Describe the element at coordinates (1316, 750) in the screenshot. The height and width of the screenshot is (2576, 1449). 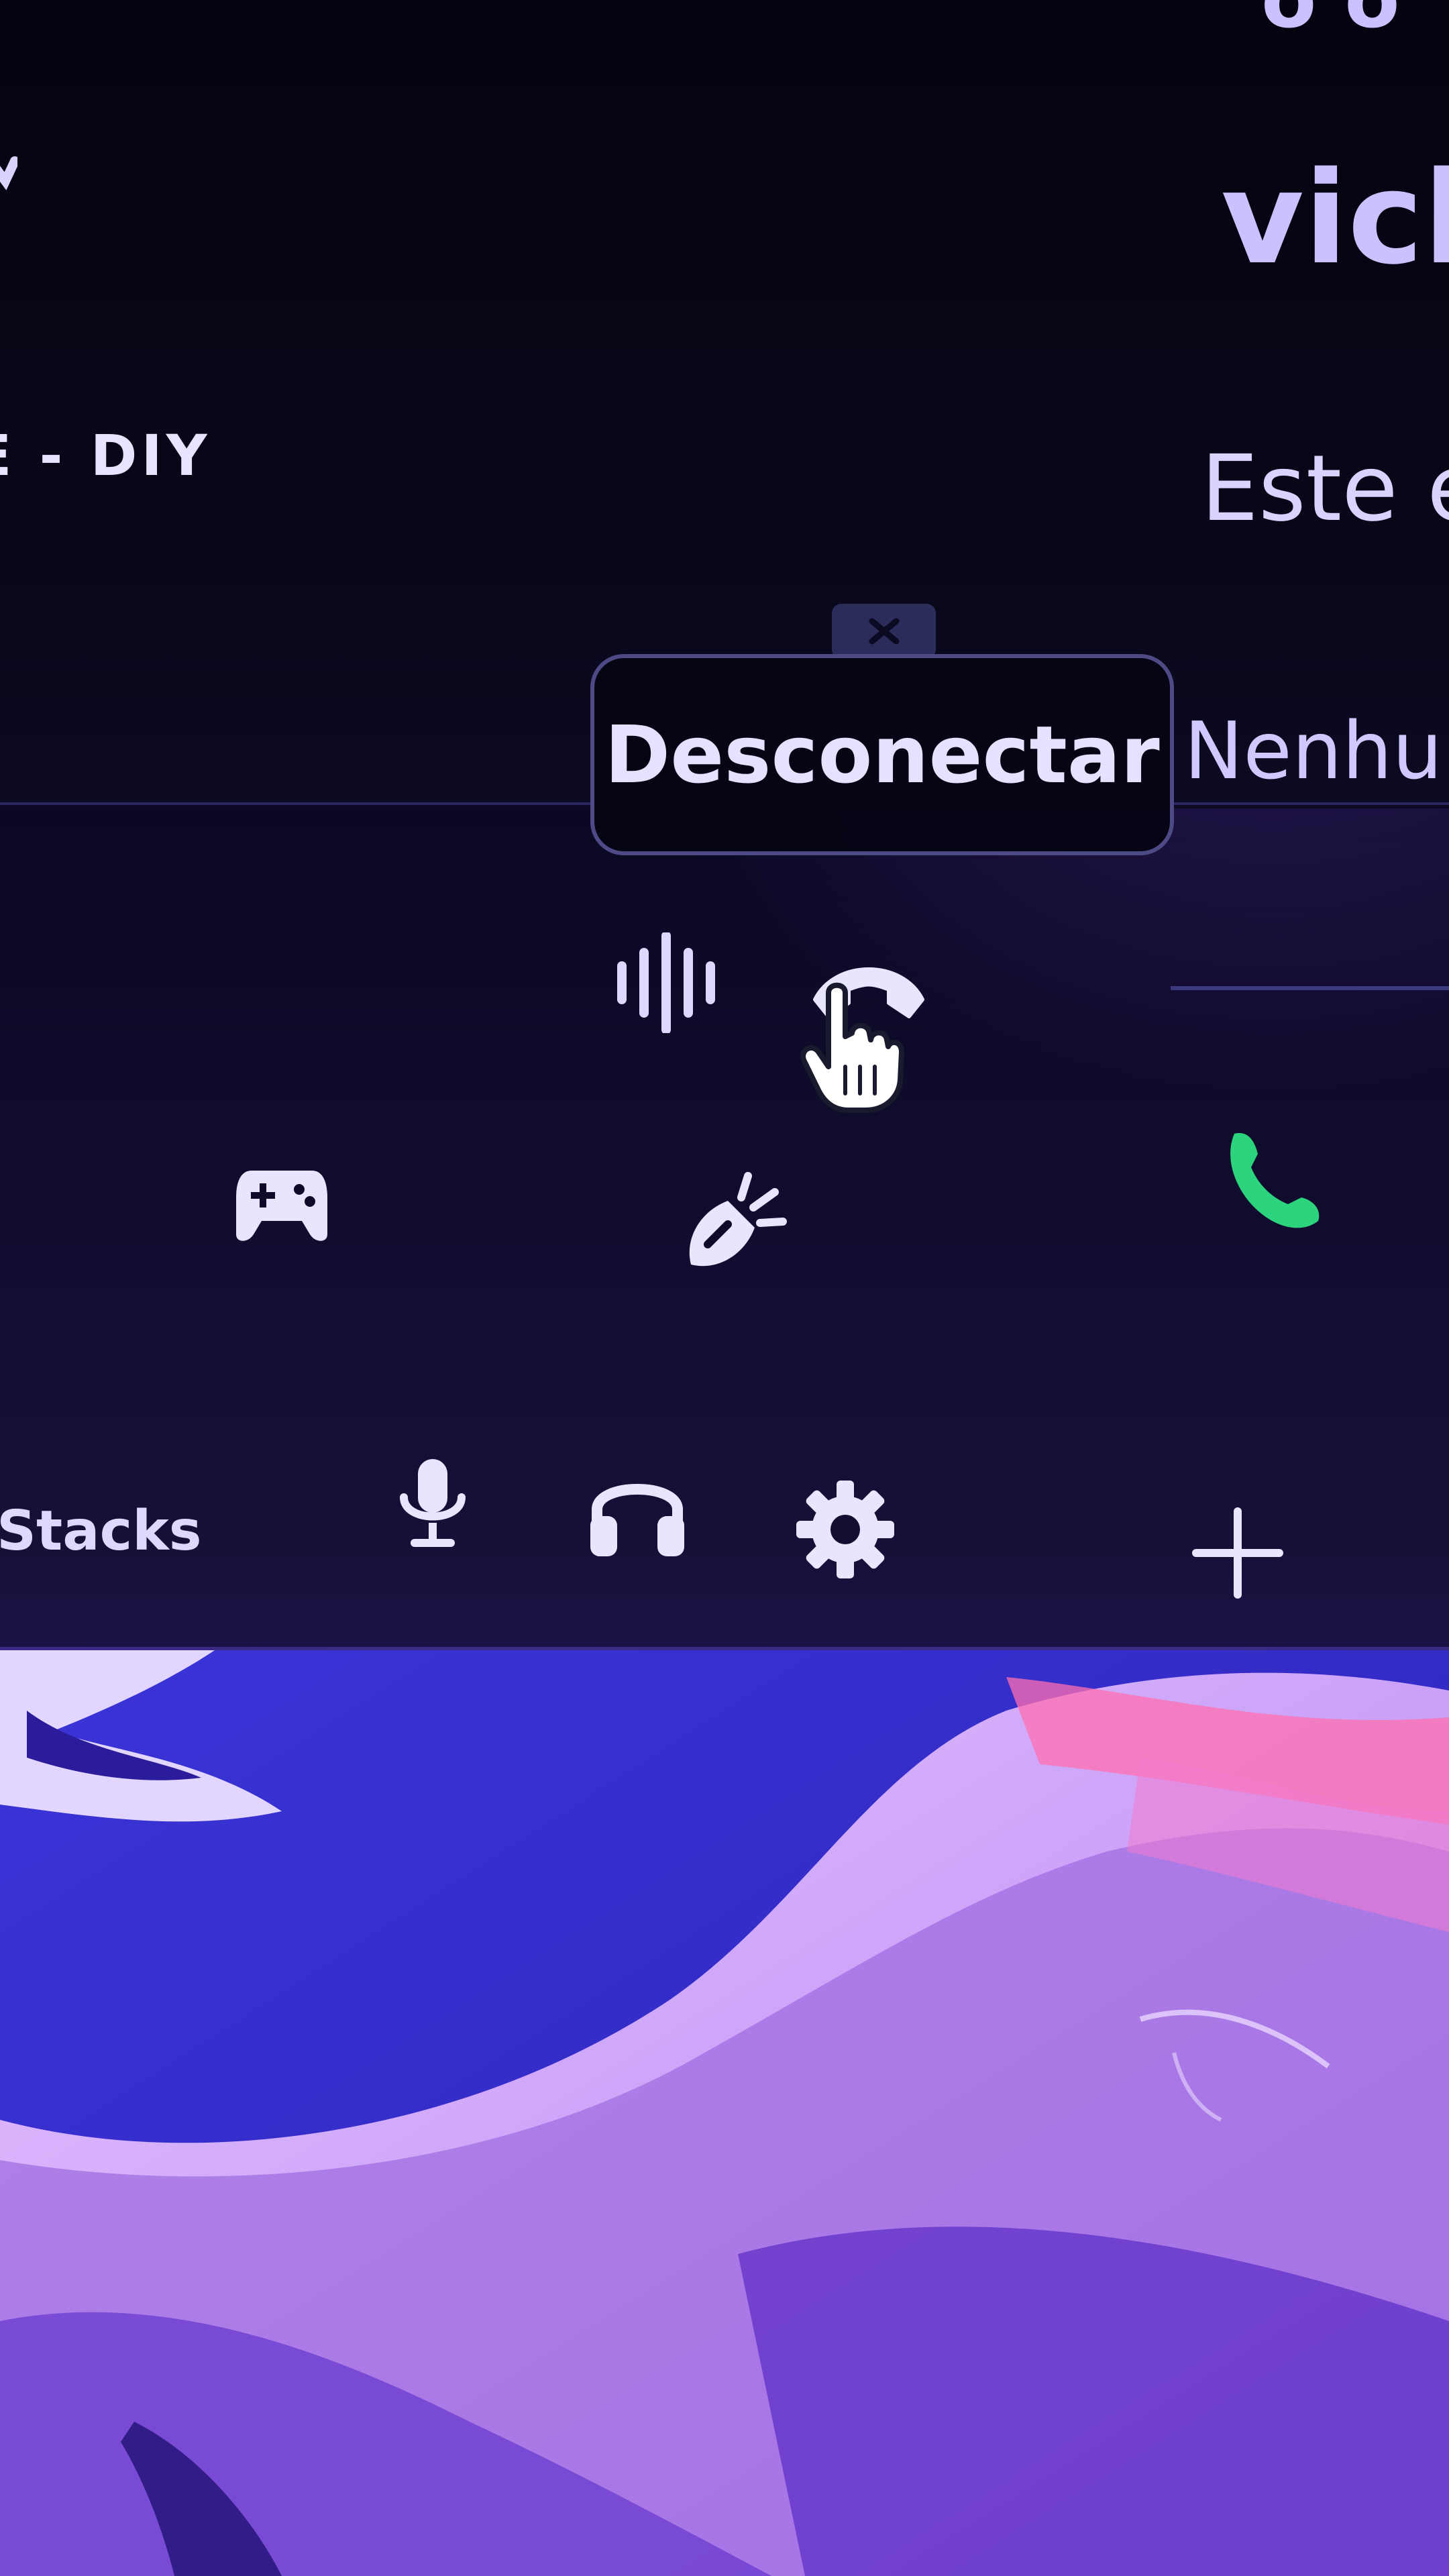
I see `profile-activity: Nenhum` at that location.